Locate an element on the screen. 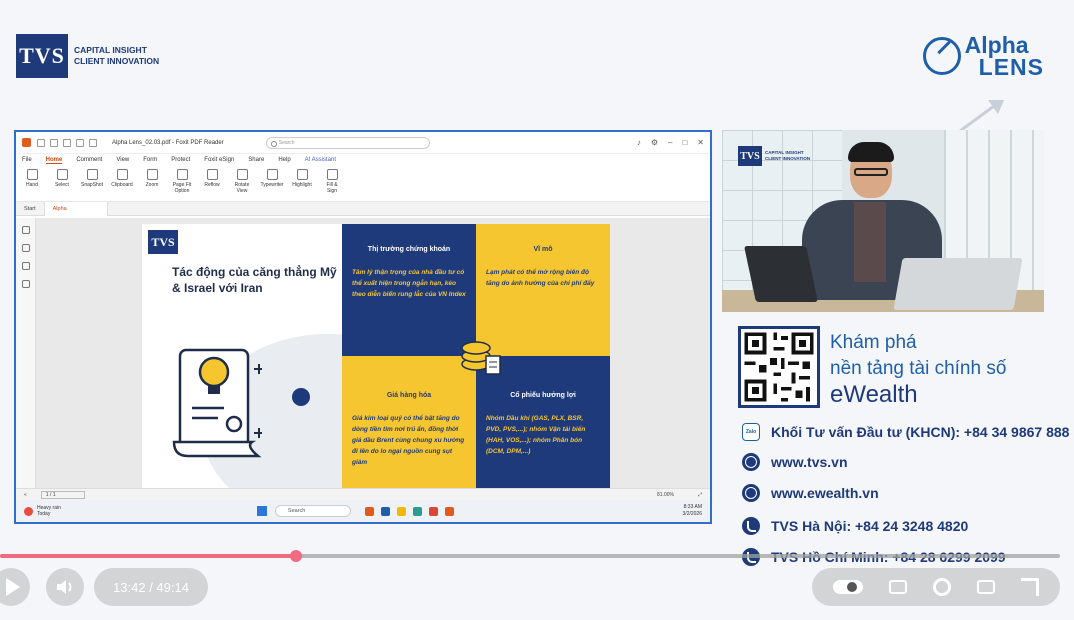  folder-icon is located at coordinates (401, 511).